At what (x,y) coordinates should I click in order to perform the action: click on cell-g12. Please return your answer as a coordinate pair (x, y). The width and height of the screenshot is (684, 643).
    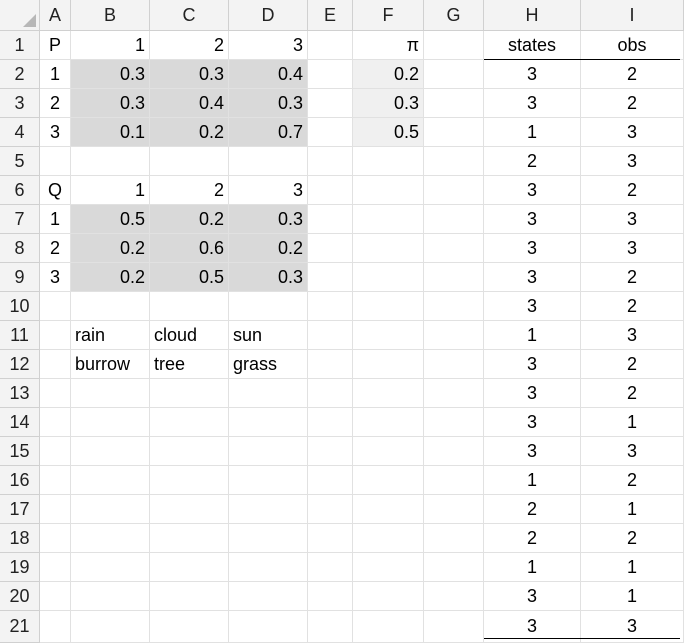
    Looking at the image, I should click on (454, 364).